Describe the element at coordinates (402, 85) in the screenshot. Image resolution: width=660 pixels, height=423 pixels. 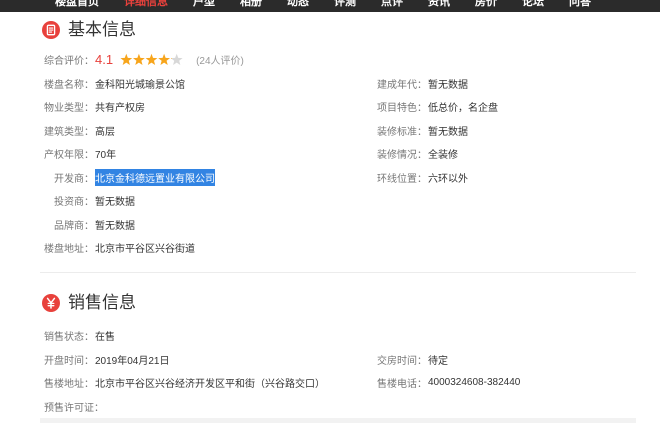
I see `build-year-label: 建成年代：` at that location.